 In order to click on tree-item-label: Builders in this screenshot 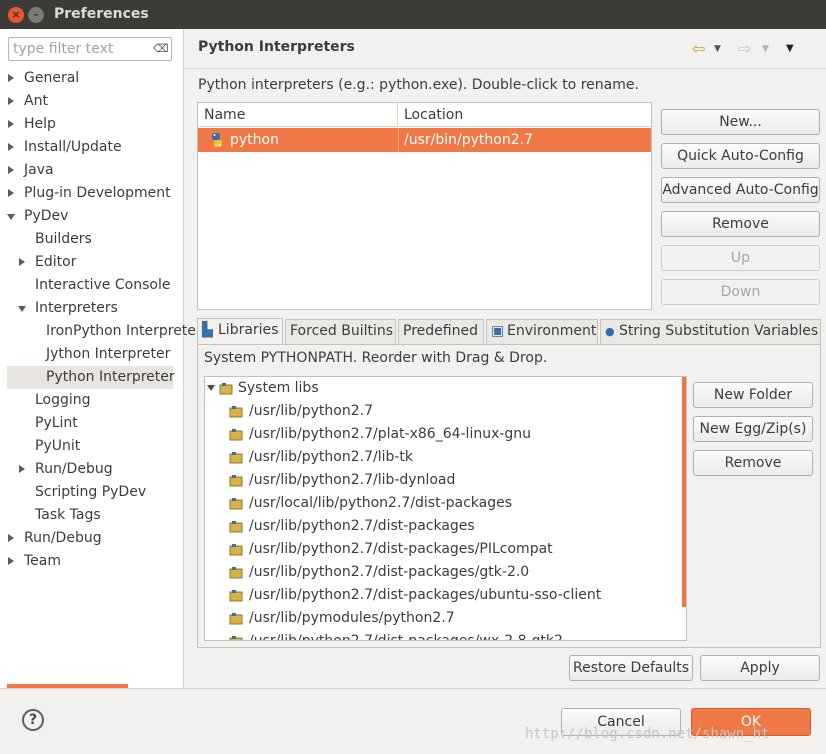, I will do `click(63, 239)`.